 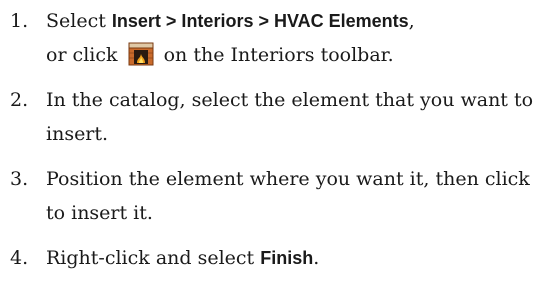 What do you see at coordinates (19, 100) in the screenshot?
I see `step-number: 2.` at bounding box center [19, 100].